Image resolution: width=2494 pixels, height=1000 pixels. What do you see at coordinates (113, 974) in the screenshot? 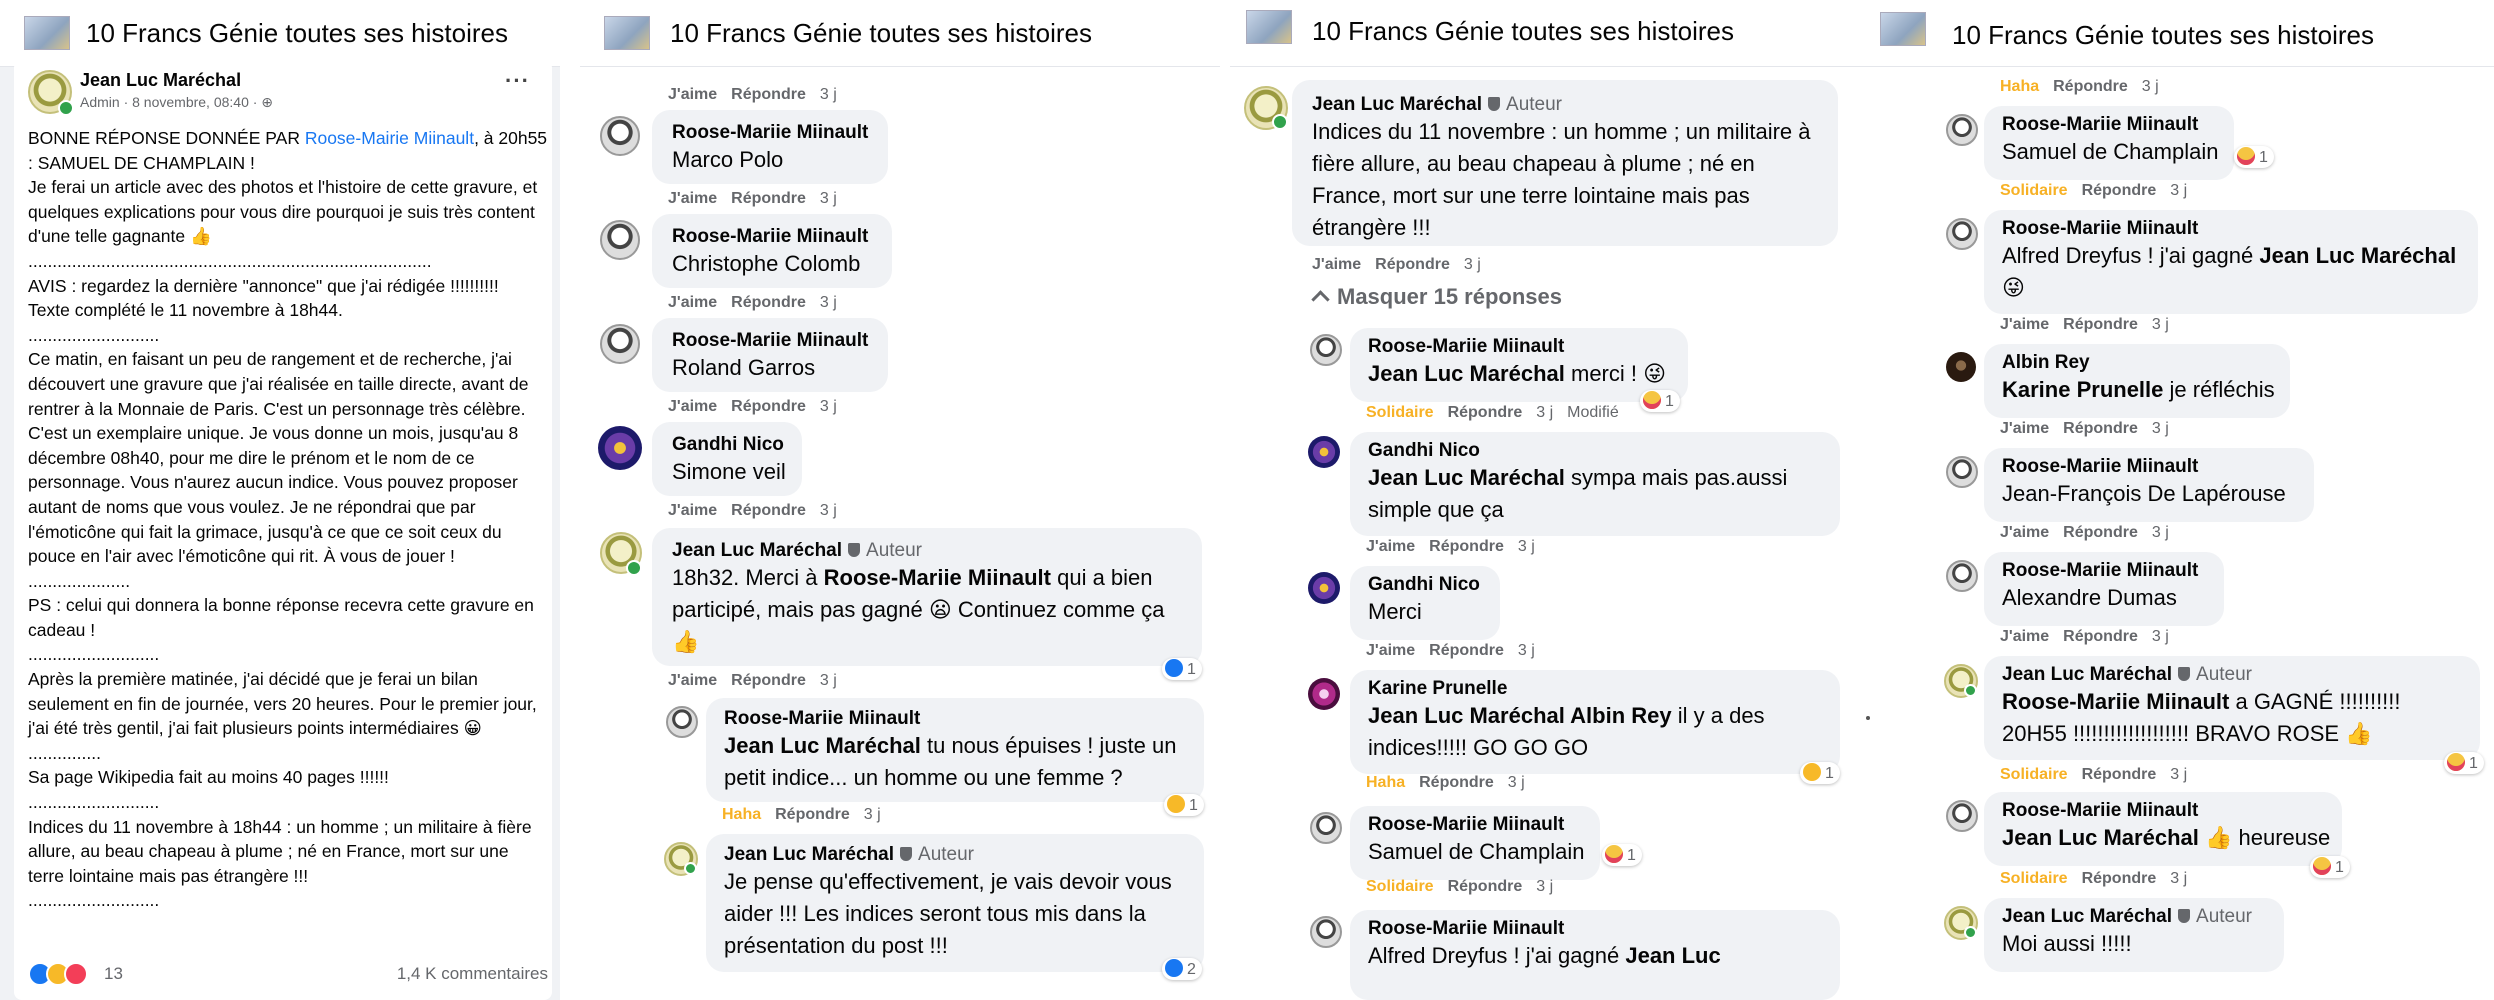
I see `reaction-count: 13` at bounding box center [113, 974].